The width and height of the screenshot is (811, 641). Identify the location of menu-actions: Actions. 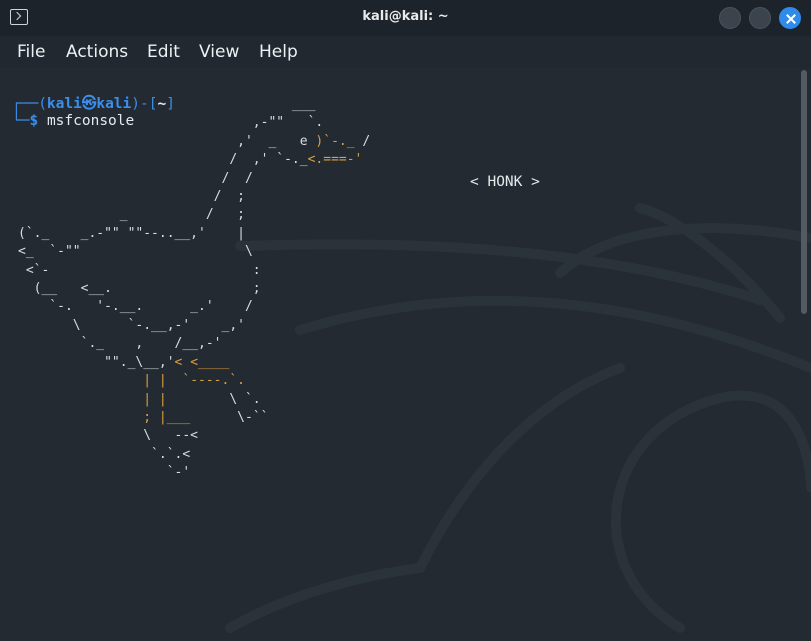
(97, 52).